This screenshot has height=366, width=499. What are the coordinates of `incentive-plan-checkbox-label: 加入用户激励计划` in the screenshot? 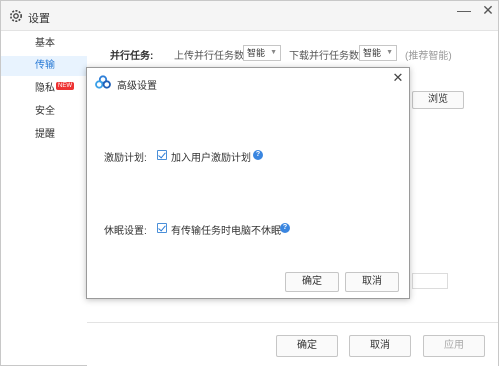 It's located at (211, 156).